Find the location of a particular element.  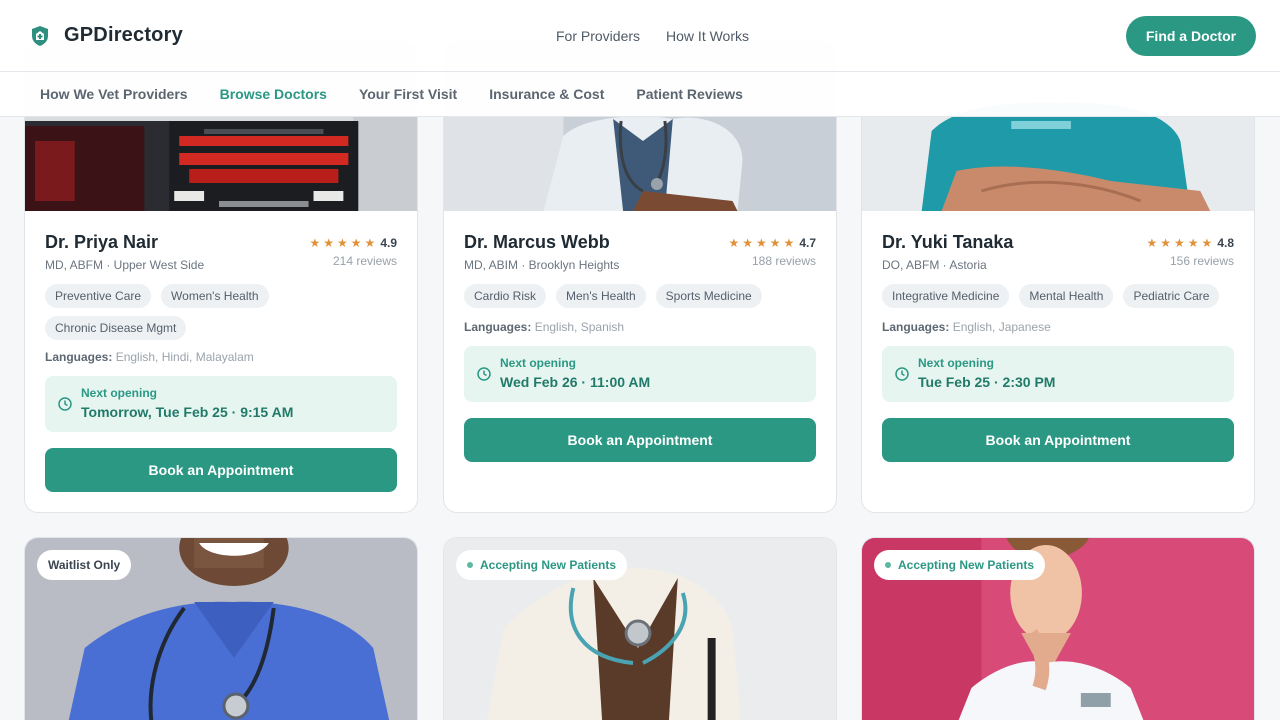

rating-score: 4.9 is located at coordinates (388, 243).